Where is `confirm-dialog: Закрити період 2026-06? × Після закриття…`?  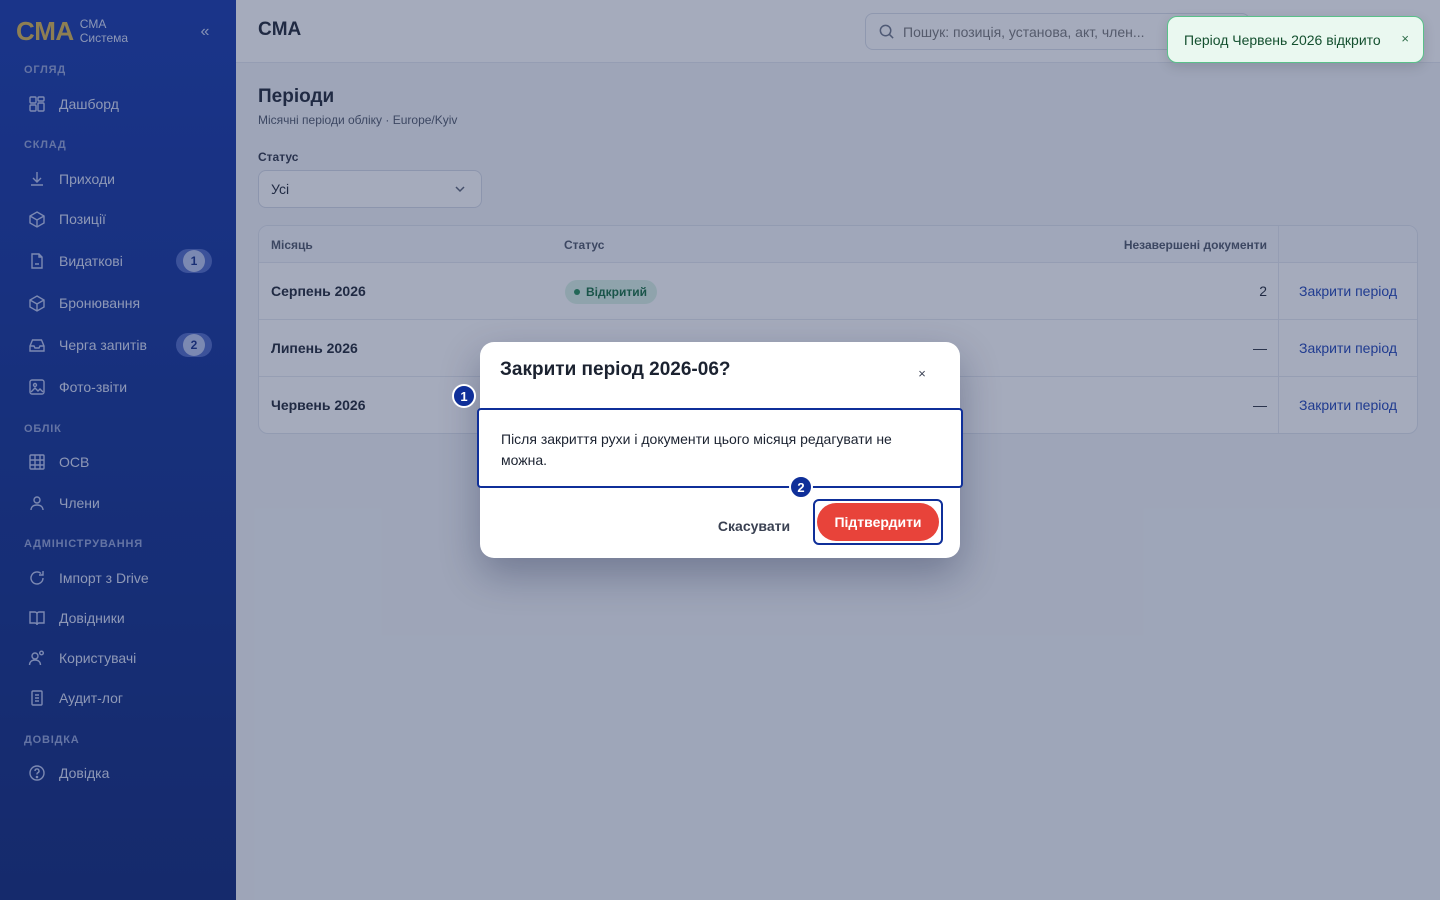 confirm-dialog: Закрити період 2026-06? × Після закриття… is located at coordinates (720, 450).